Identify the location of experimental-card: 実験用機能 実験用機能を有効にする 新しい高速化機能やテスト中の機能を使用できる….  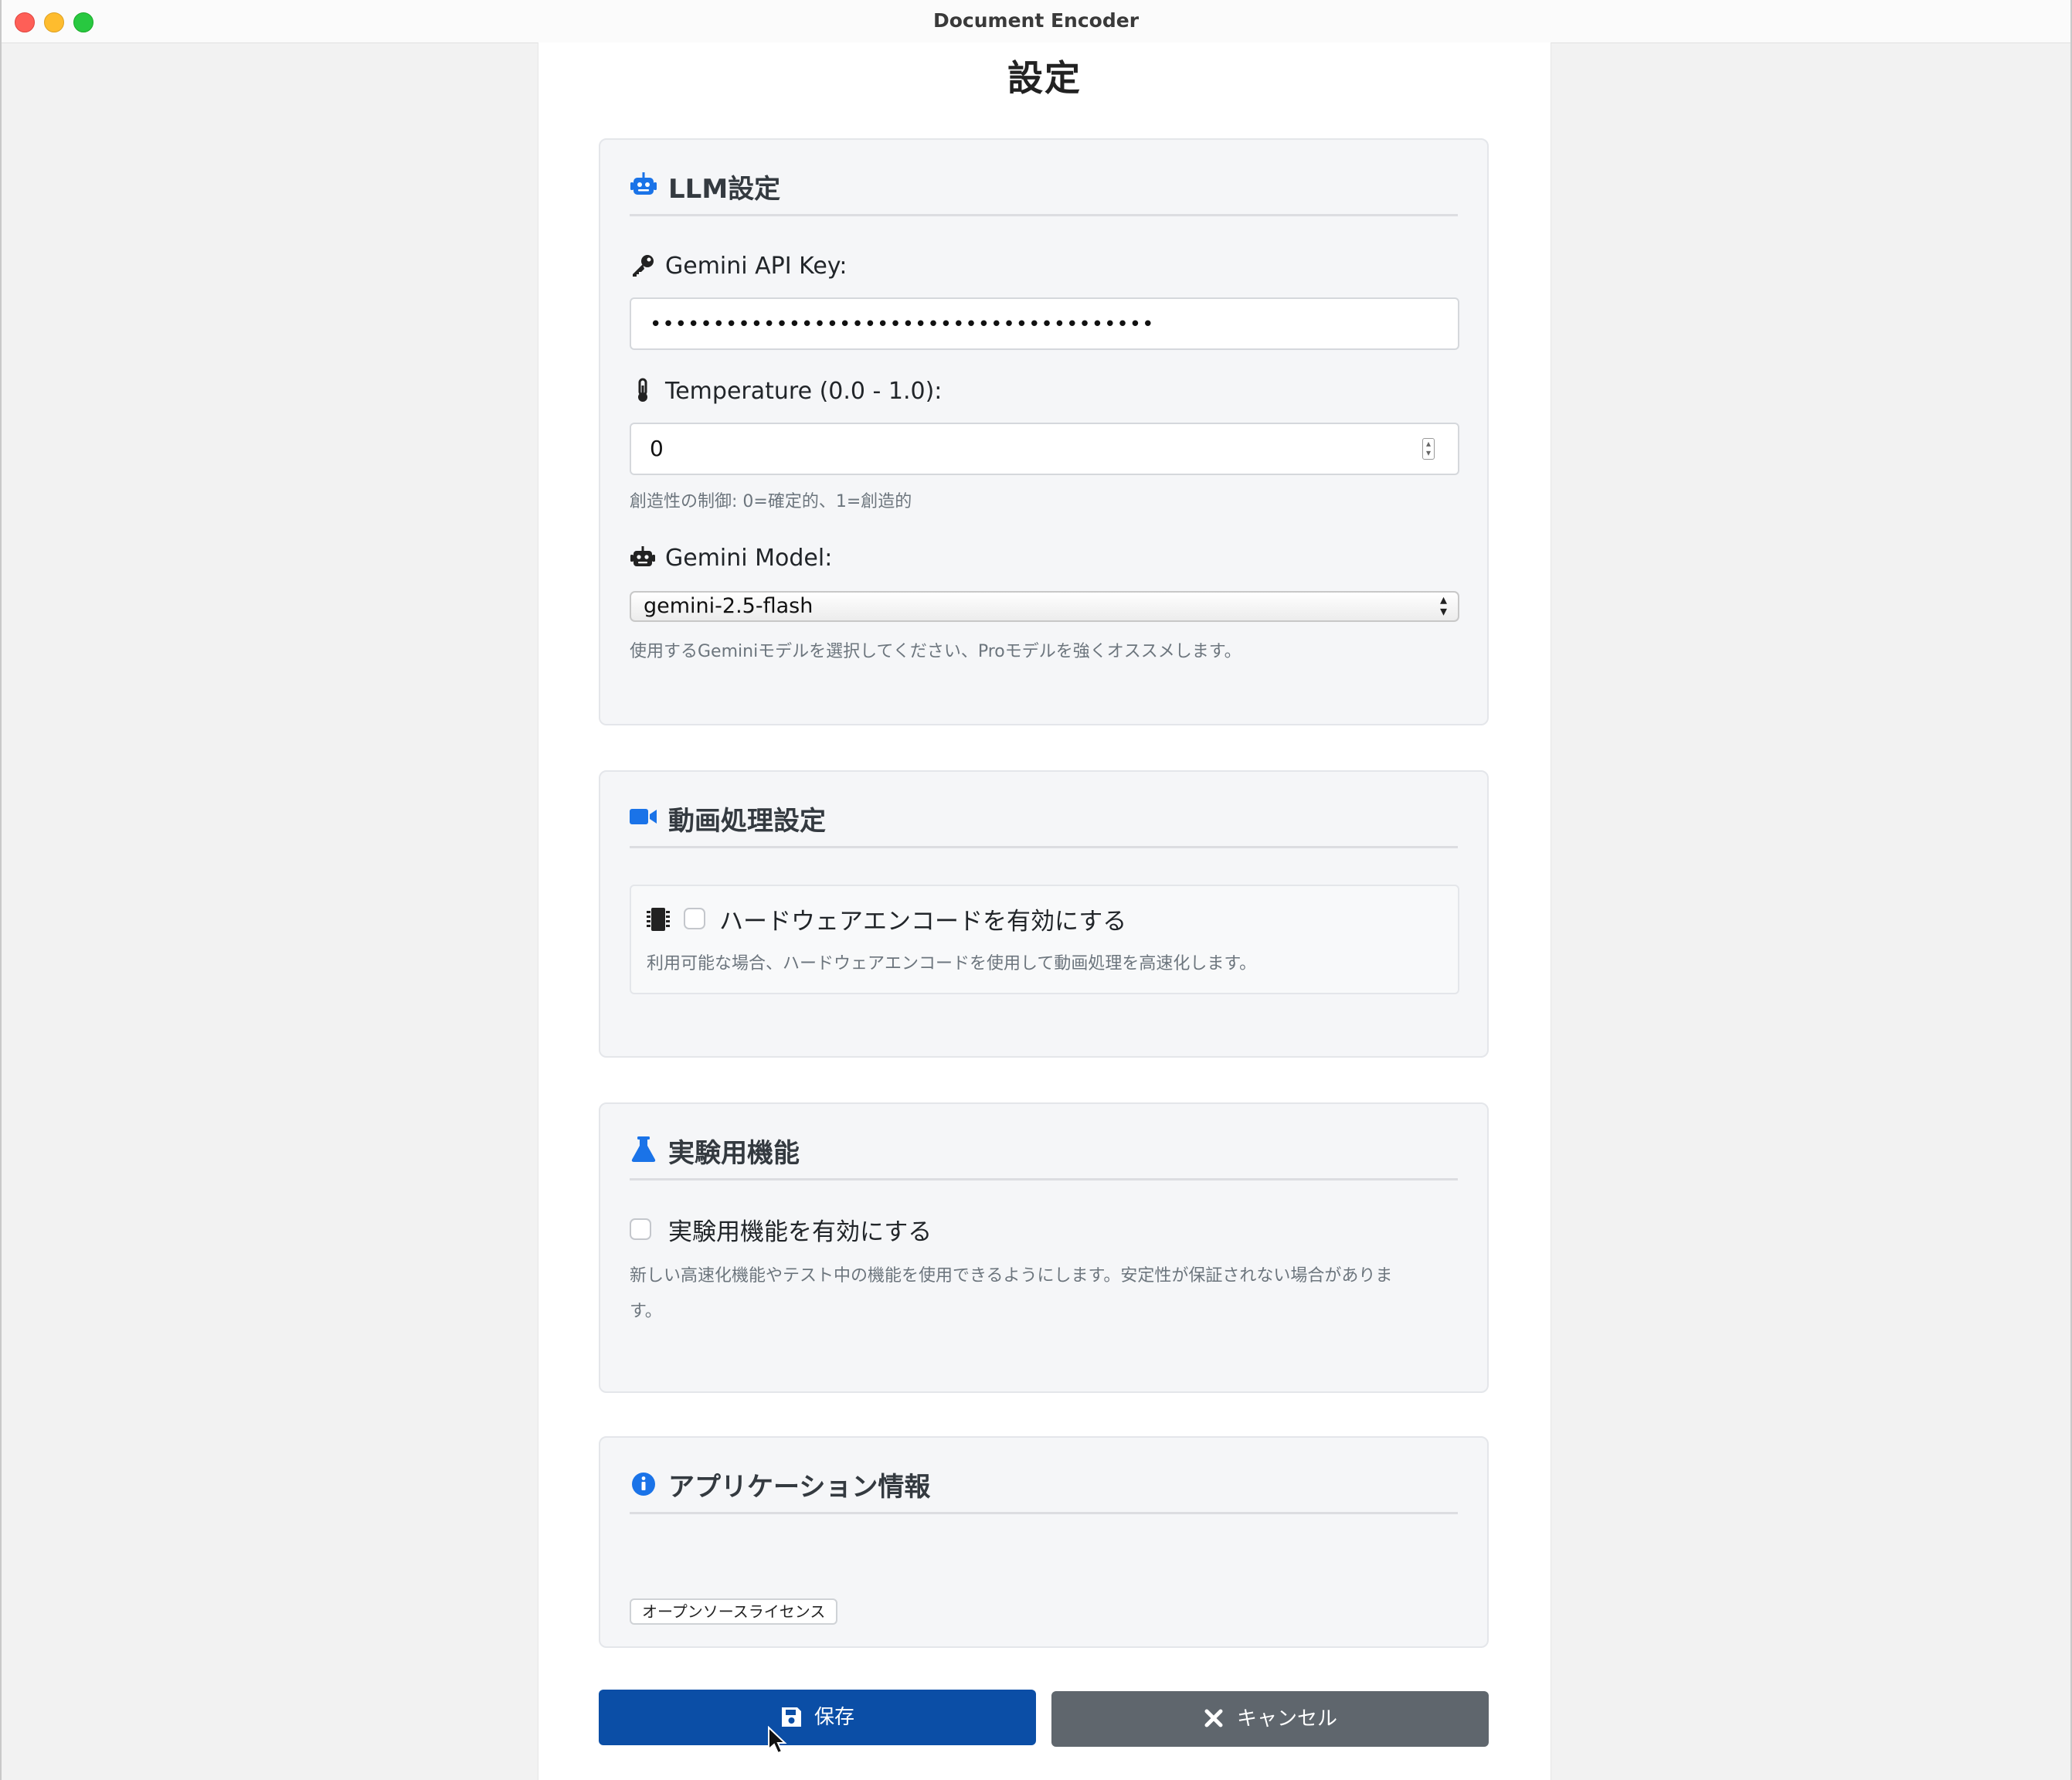
(1044, 1247).